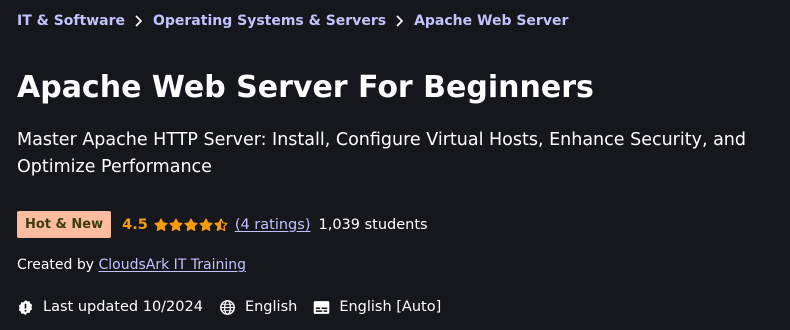 The image size is (790, 330). What do you see at coordinates (123, 307) in the screenshot?
I see `last-updated-text: Last updated 10/2024` at bounding box center [123, 307].